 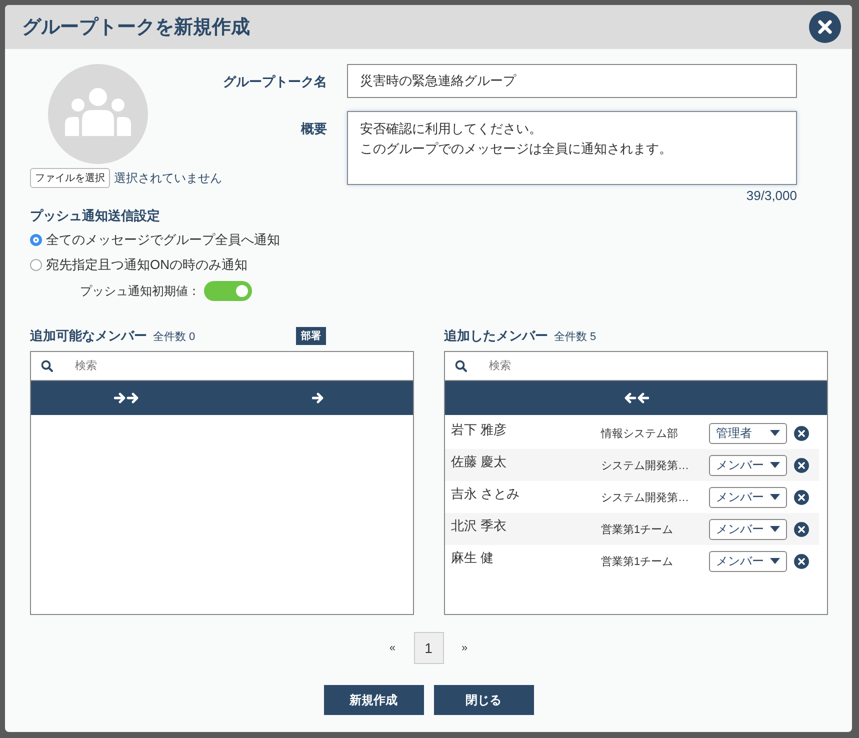 I want to click on push-default-label: プッシュ通知初期値：, so click(x=140, y=291).